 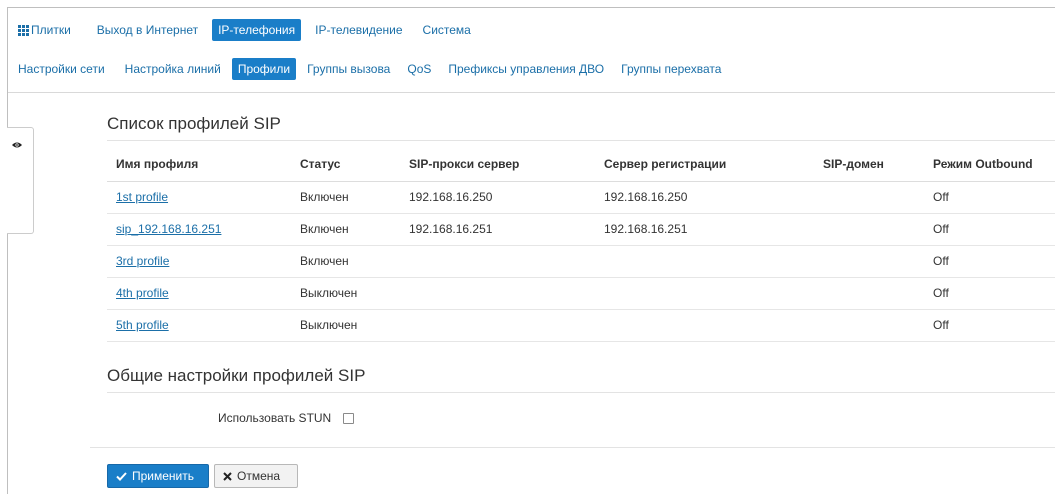 I want to click on subtab-qos: QoS, so click(x=419, y=69).